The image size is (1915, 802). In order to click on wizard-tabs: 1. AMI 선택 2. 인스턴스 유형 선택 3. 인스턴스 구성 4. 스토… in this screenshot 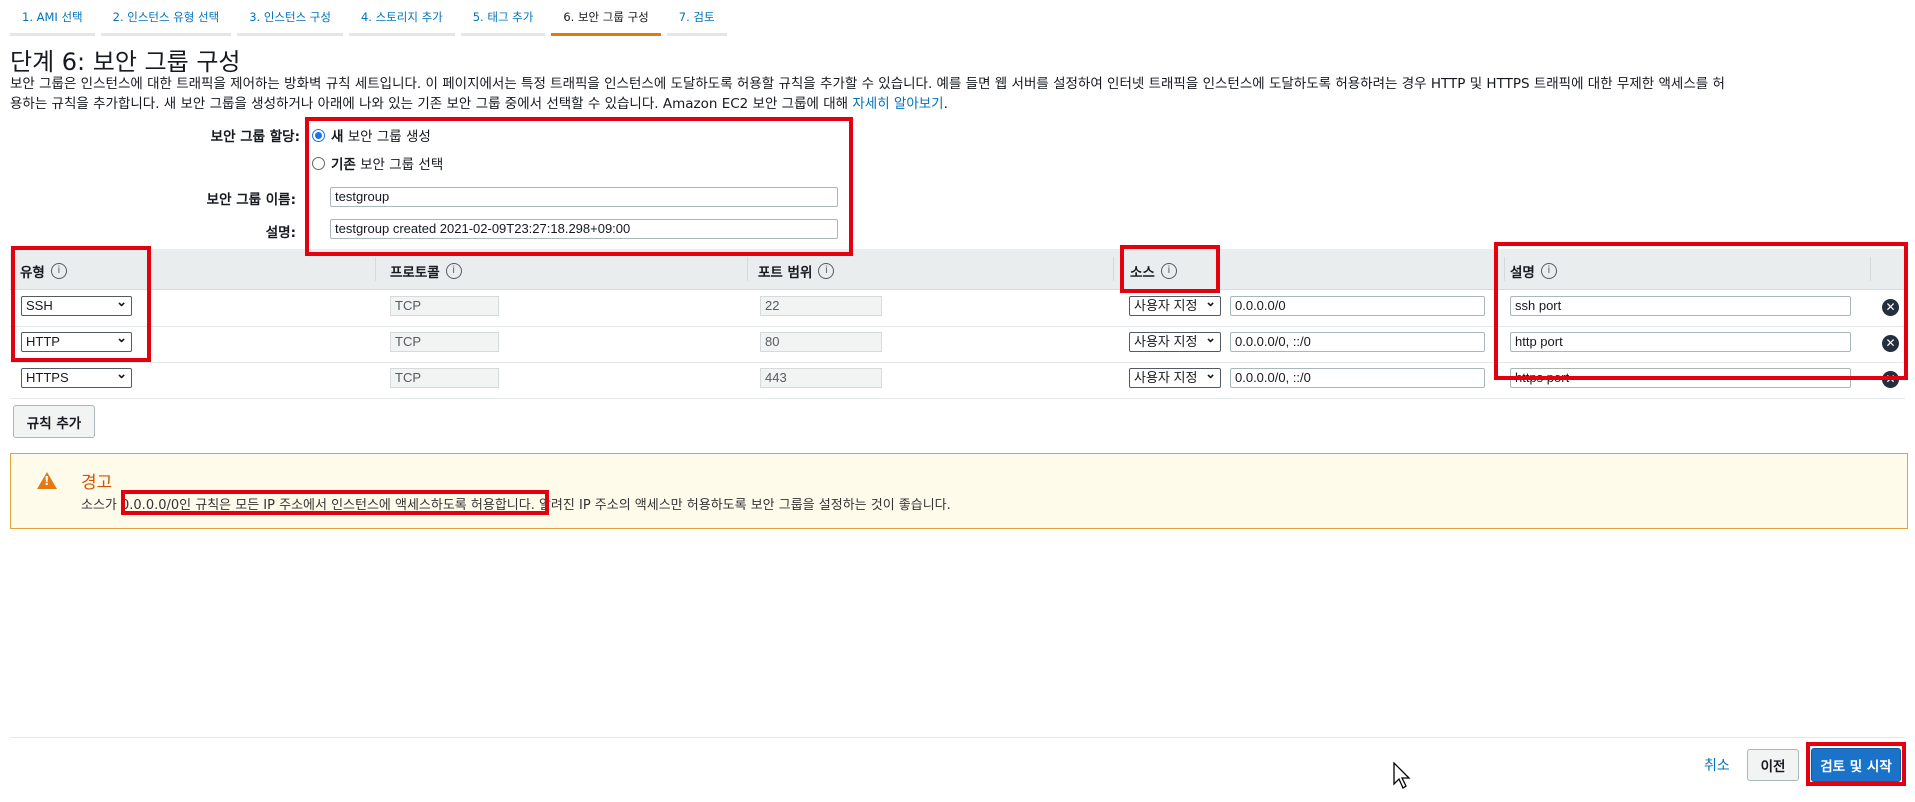, I will do `click(368, 18)`.